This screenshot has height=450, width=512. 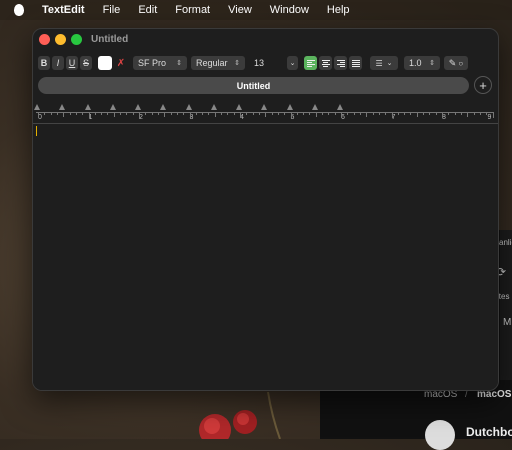 I want to click on minimize-button, so click(x=60, y=39).